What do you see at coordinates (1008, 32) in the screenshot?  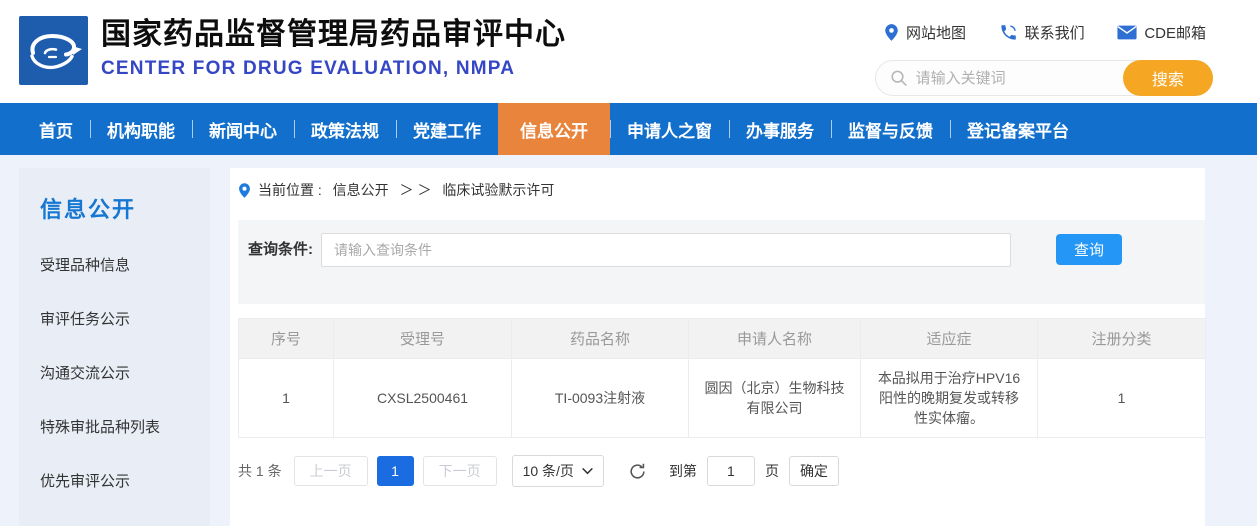 I see `phone-icon` at bounding box center [1008, 32].